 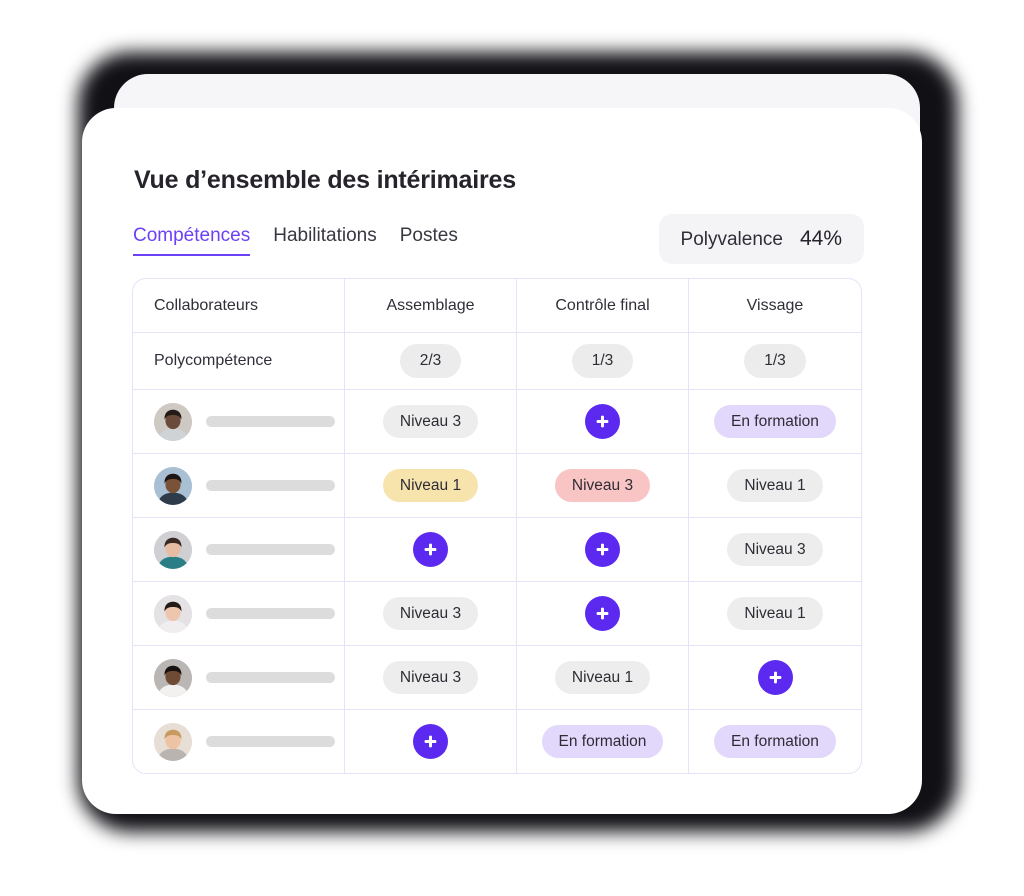 I want to click on tab-postes: Postes, so click(x=429, y=240).